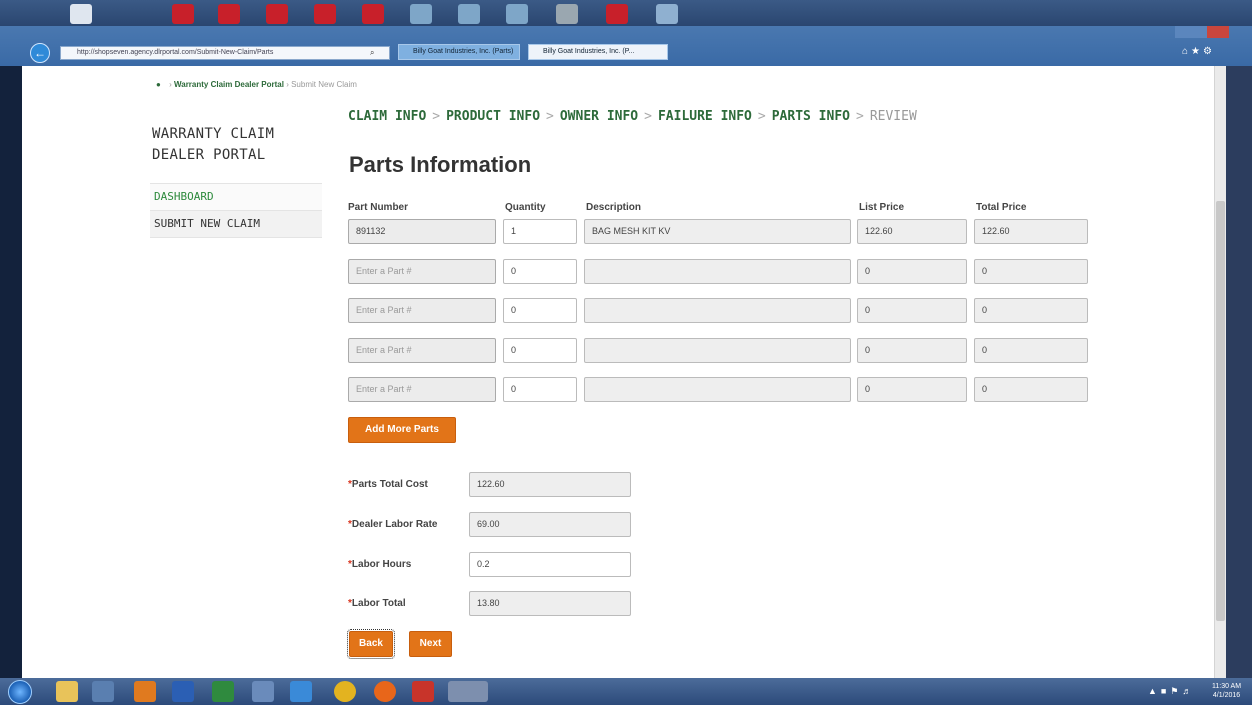 The image size is (1252, 705). I want to click on label-text: Parts Total Cost, so click(389, 484).